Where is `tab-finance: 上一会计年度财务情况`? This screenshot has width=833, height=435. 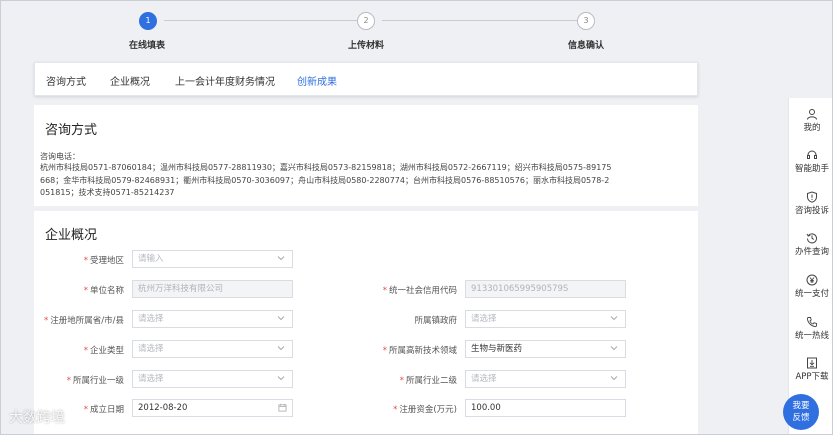
tab-finance: 上一会计年度财务情况 is located at coordinates (225, 80).